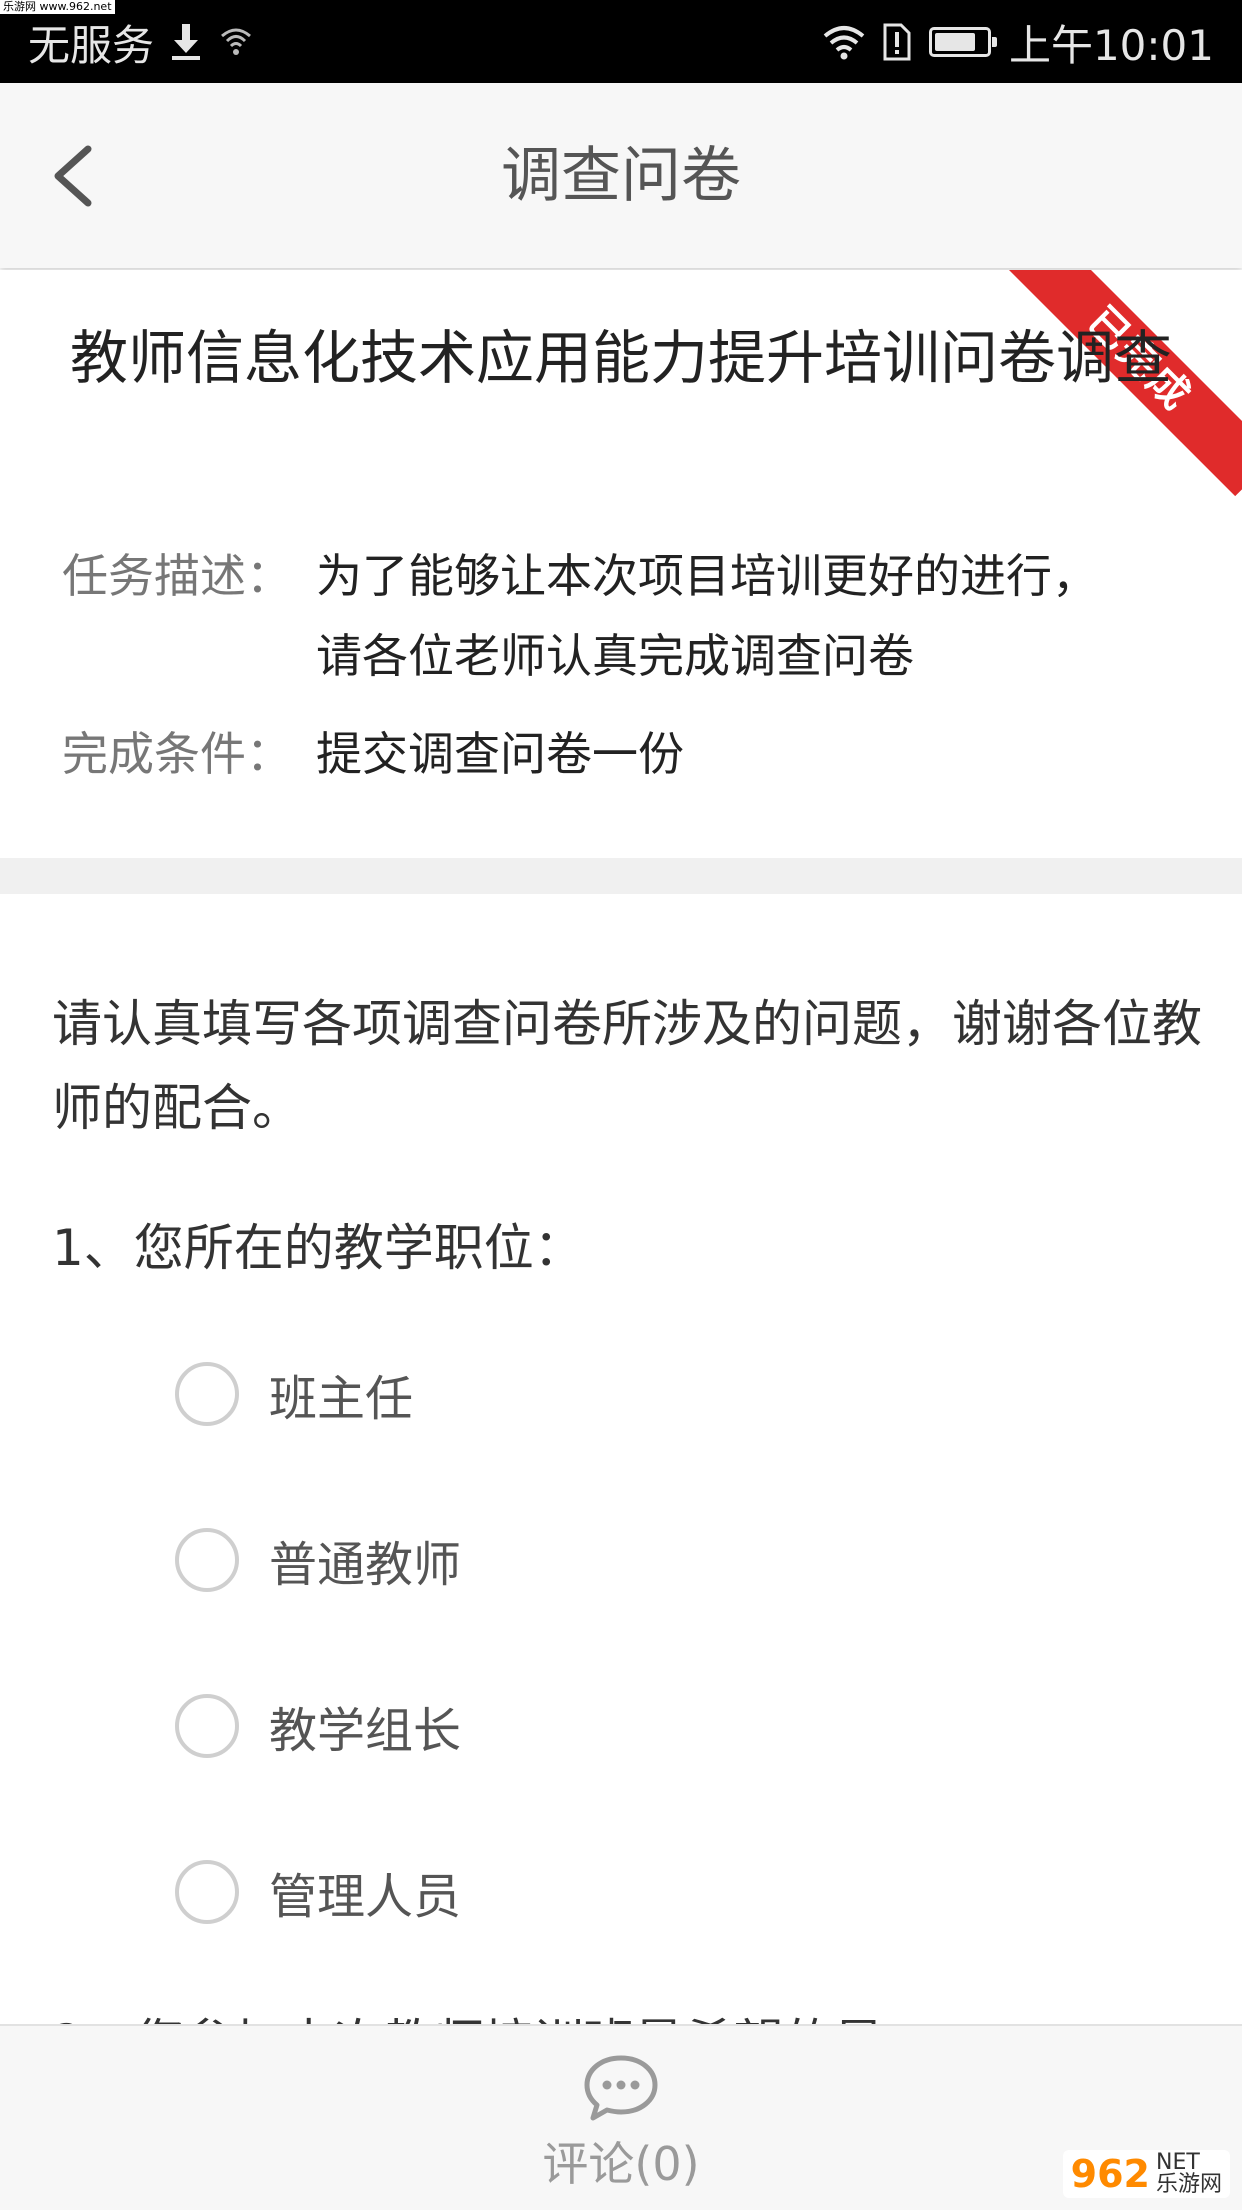 This screenshot has width=1242, height=2210. I want to click on bottom-bar: 评论(0) 962 NET 乐游网, so click(621, 2117).